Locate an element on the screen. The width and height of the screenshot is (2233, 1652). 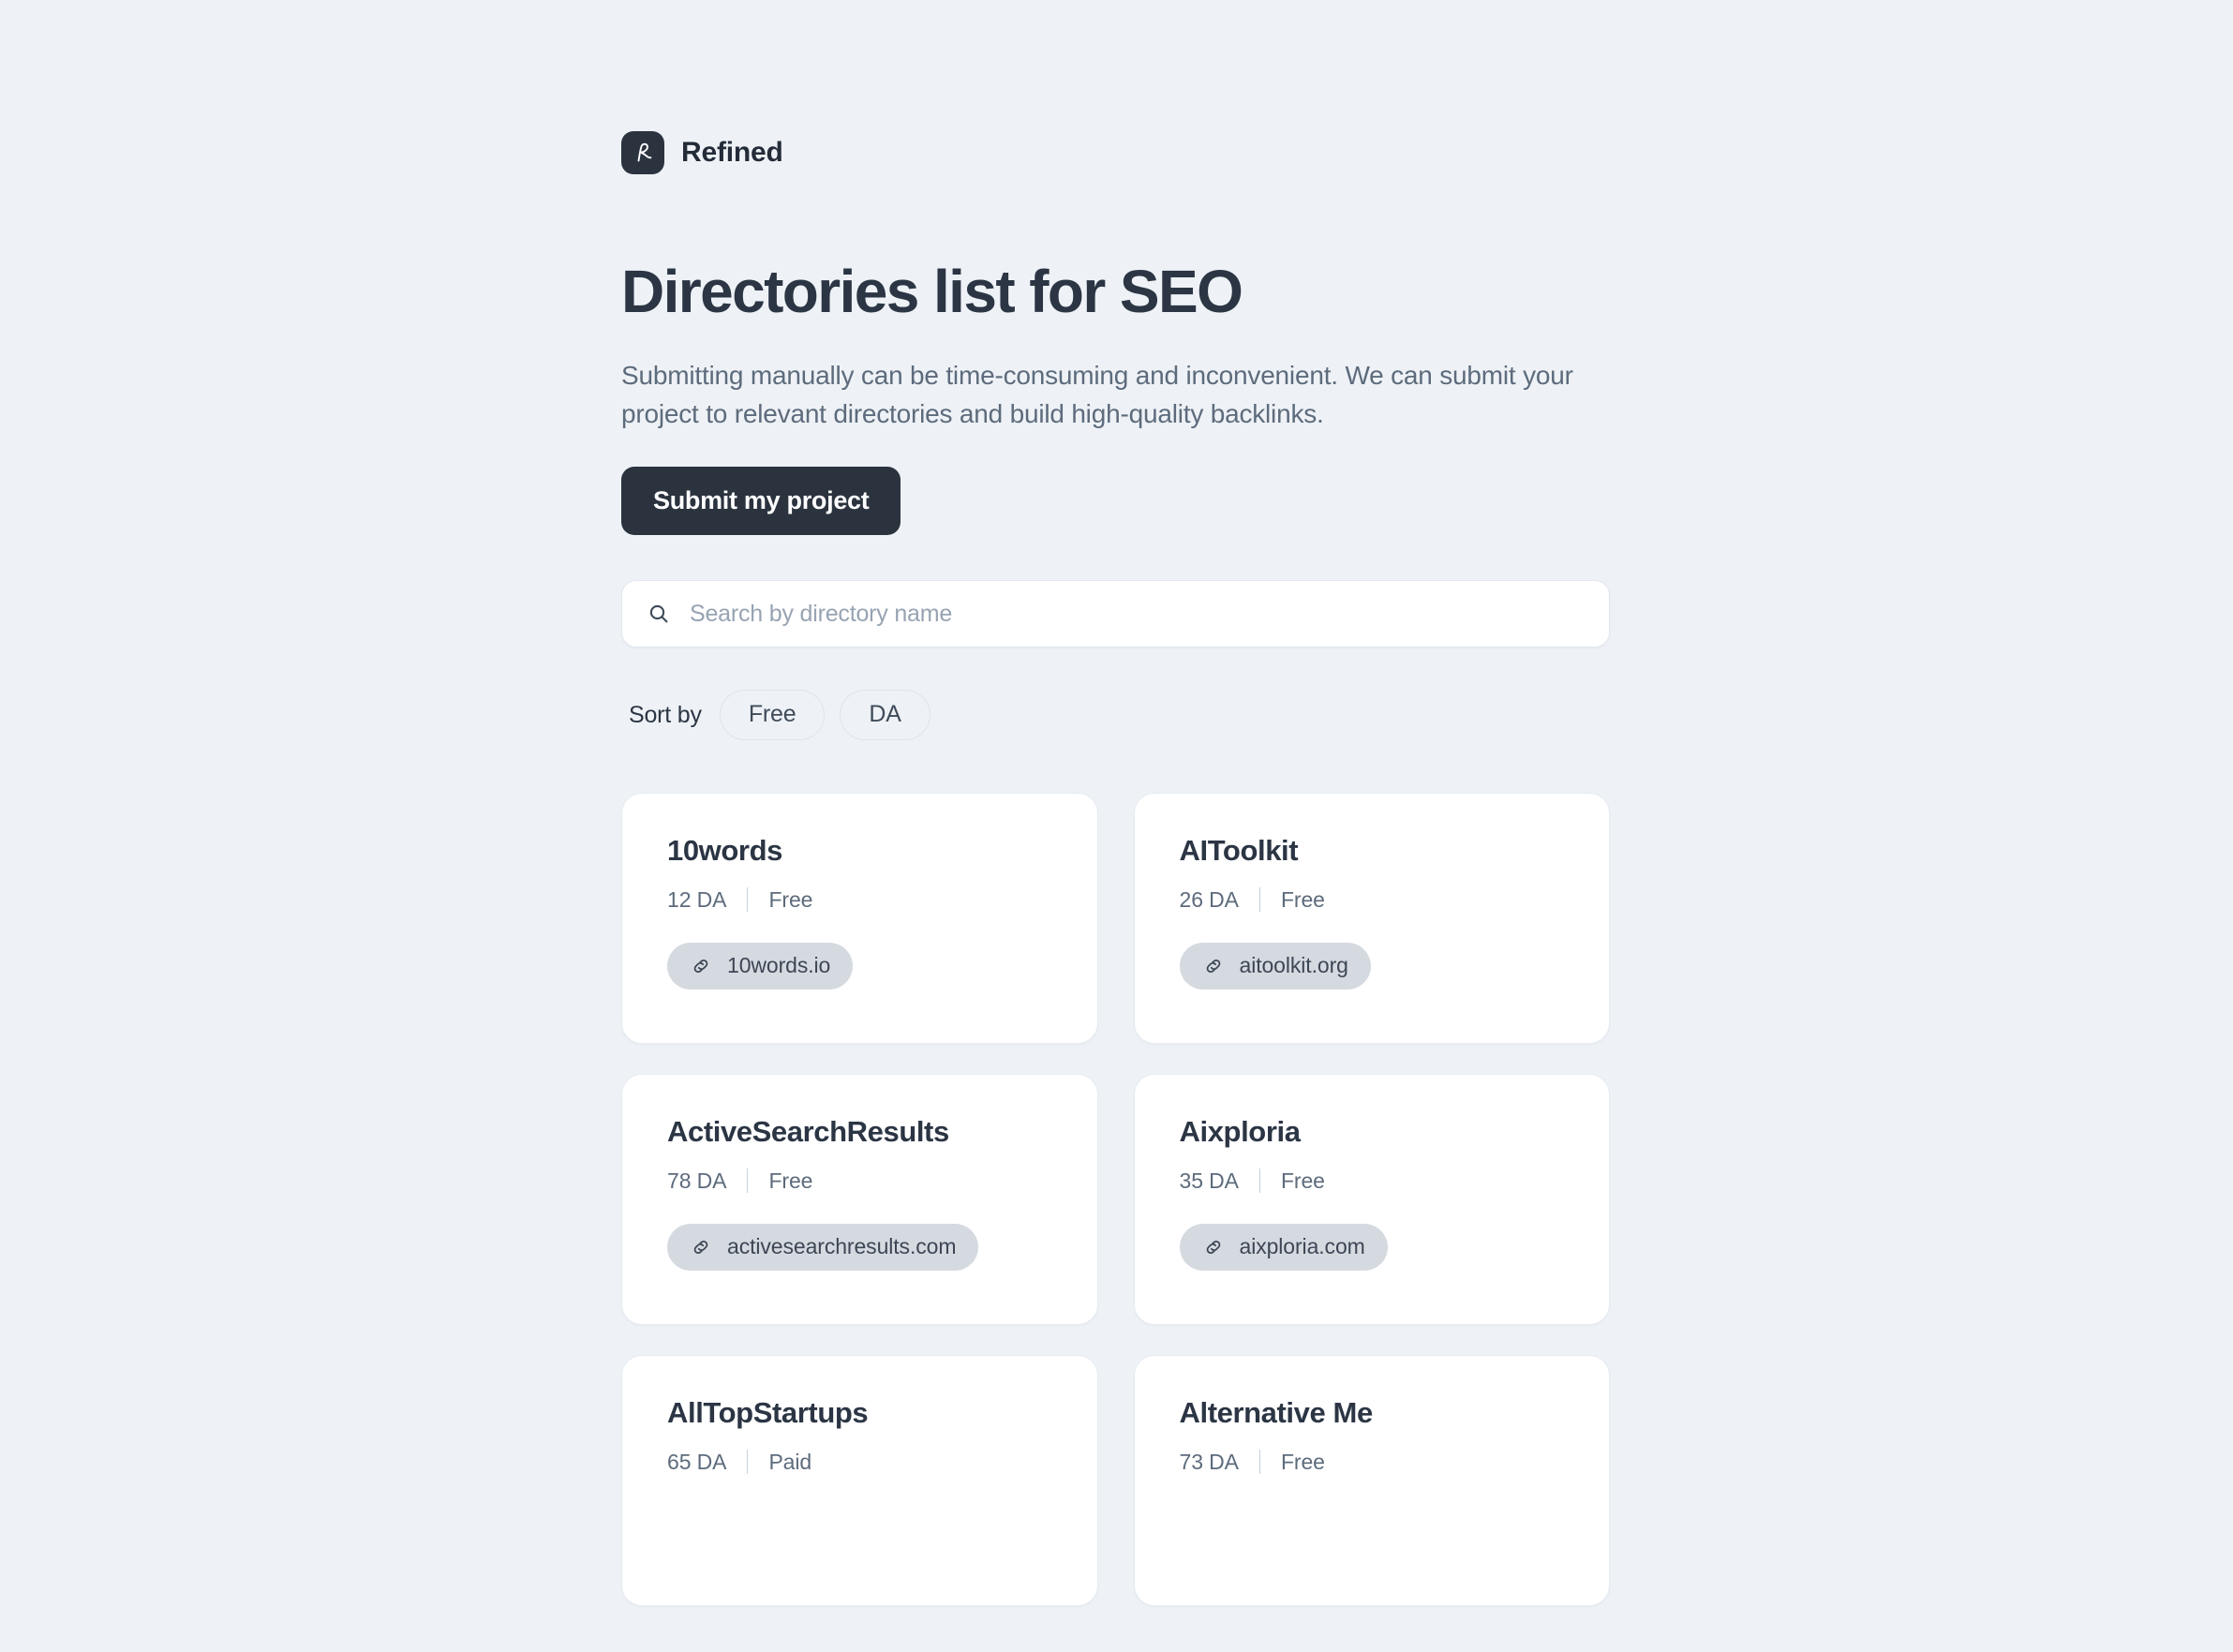
directory-domain-link: aitoolkit.org is located at coordinates (1275, 966).